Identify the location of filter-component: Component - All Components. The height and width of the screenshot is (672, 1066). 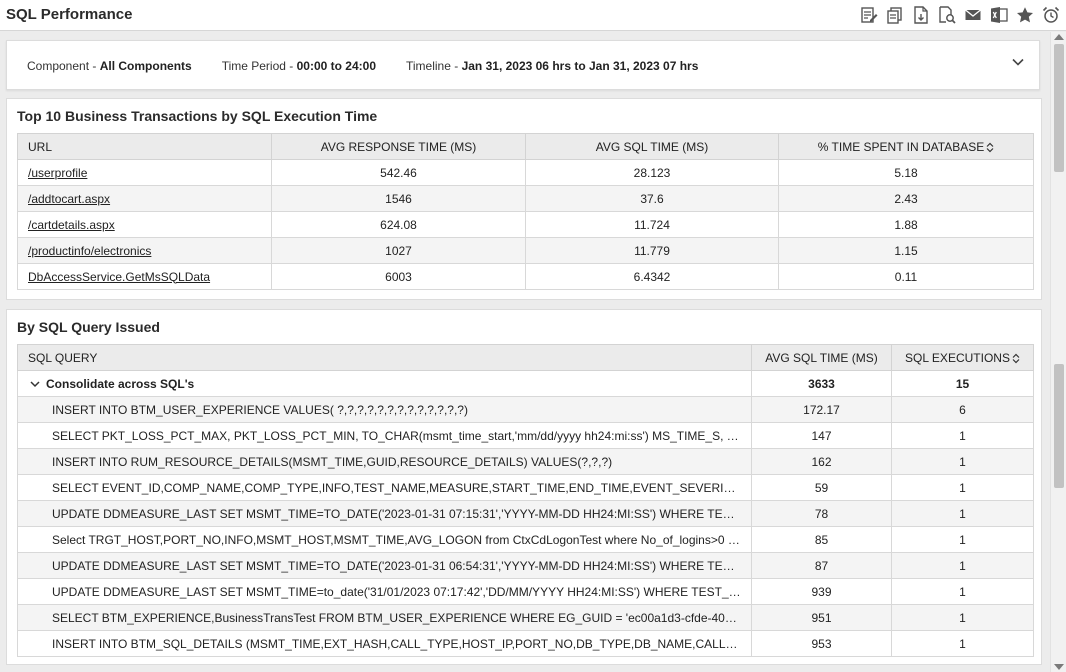
(109, 66).